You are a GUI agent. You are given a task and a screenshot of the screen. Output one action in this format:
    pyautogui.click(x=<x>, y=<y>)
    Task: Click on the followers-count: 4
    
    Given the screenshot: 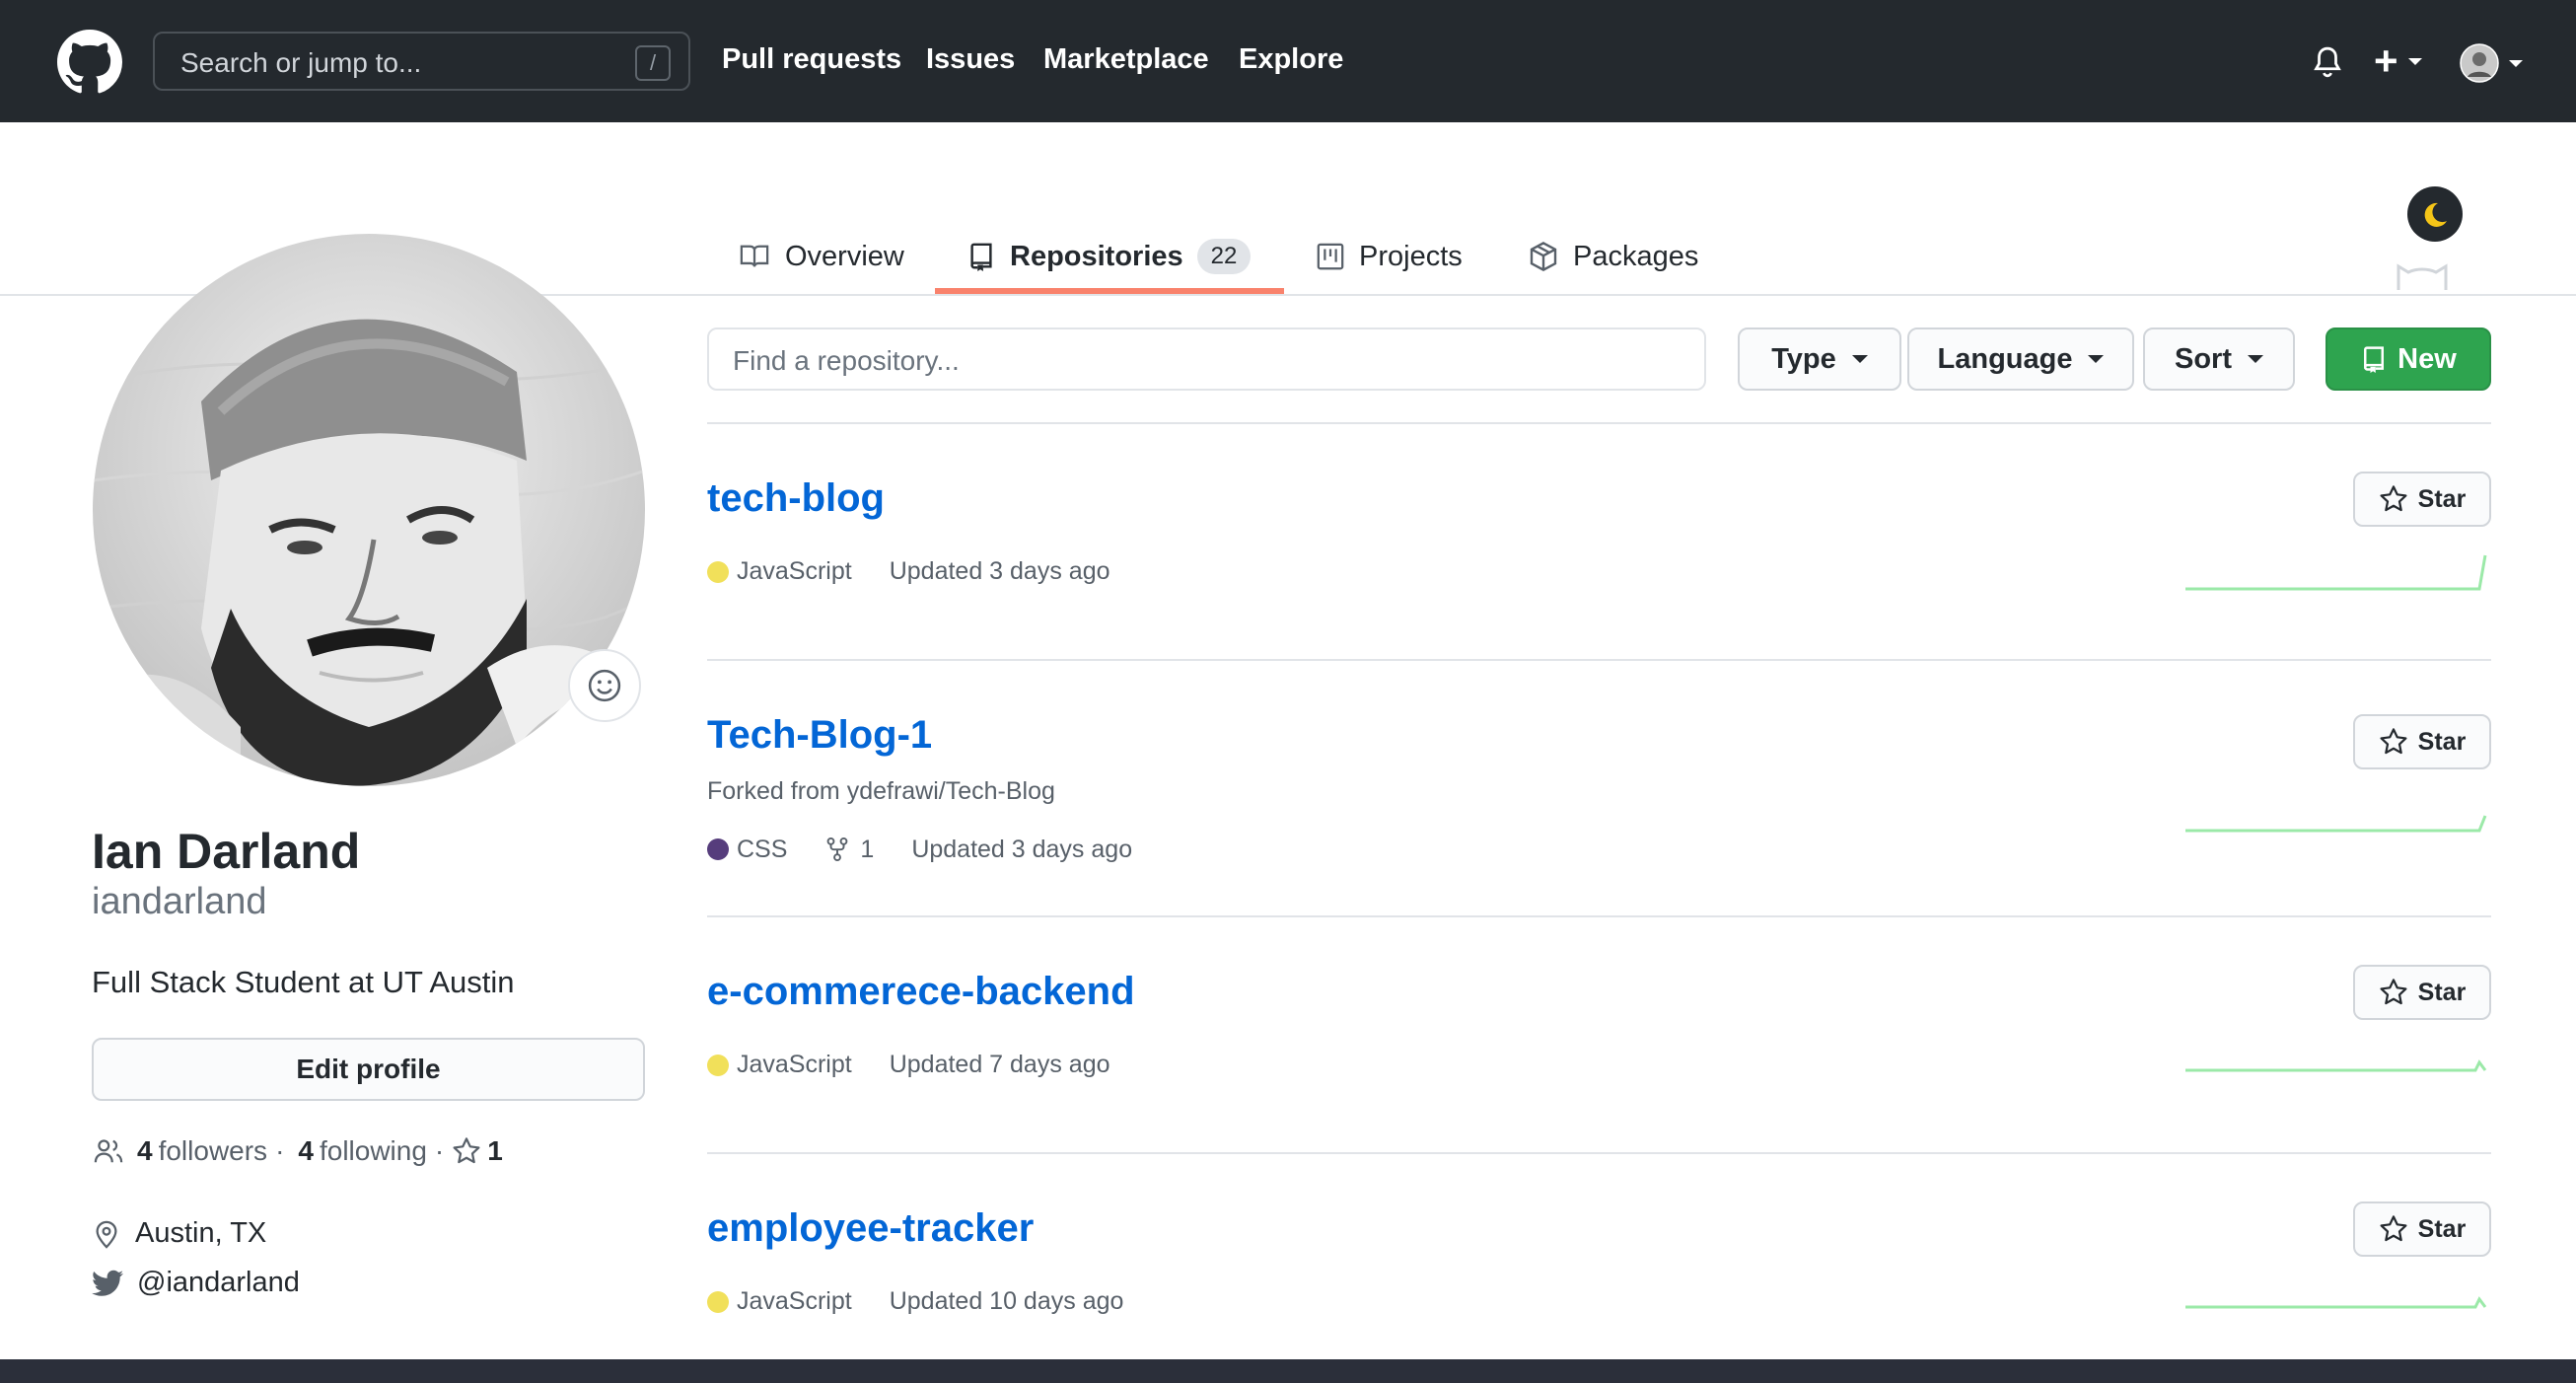 What is the action you would take?
    pyautogui.click(x=145, y=1150)
    